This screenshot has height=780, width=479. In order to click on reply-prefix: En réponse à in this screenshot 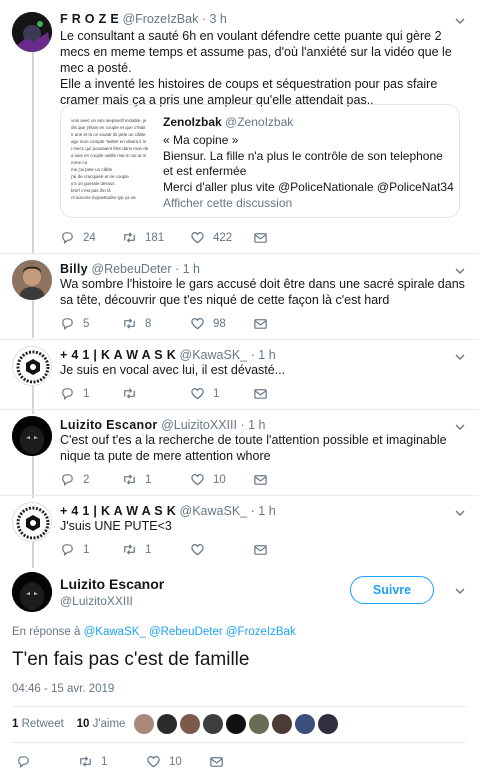, I will do `click(46, 632)`.